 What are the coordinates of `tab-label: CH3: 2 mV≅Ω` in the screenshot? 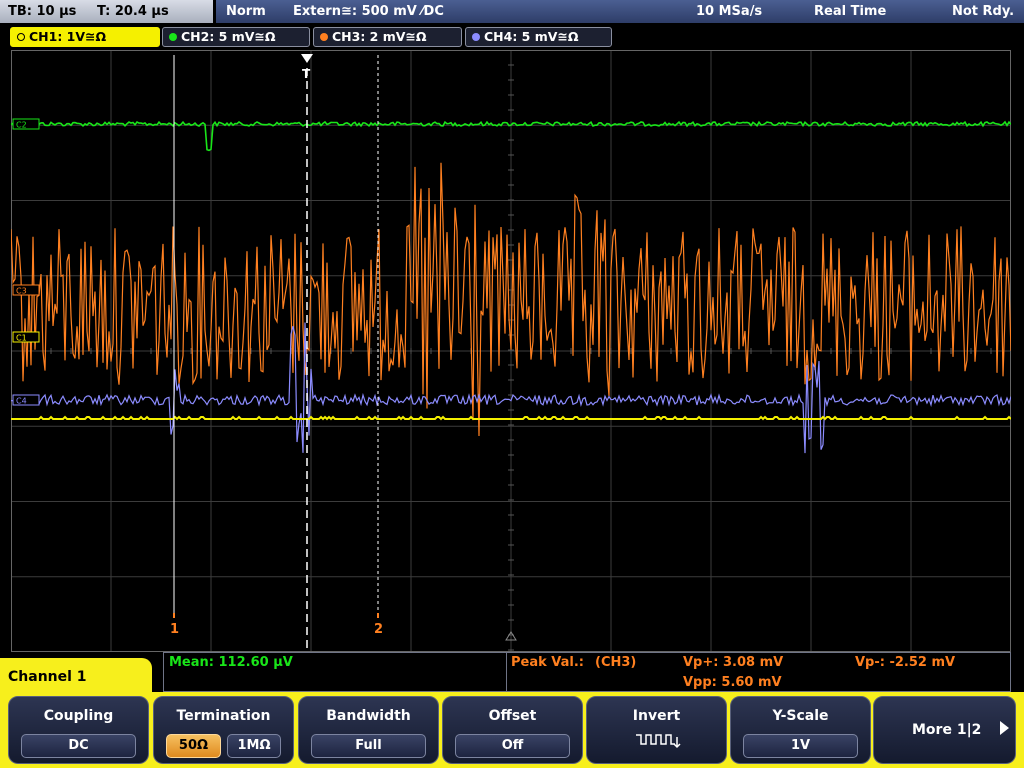 It's located at (379, 36).